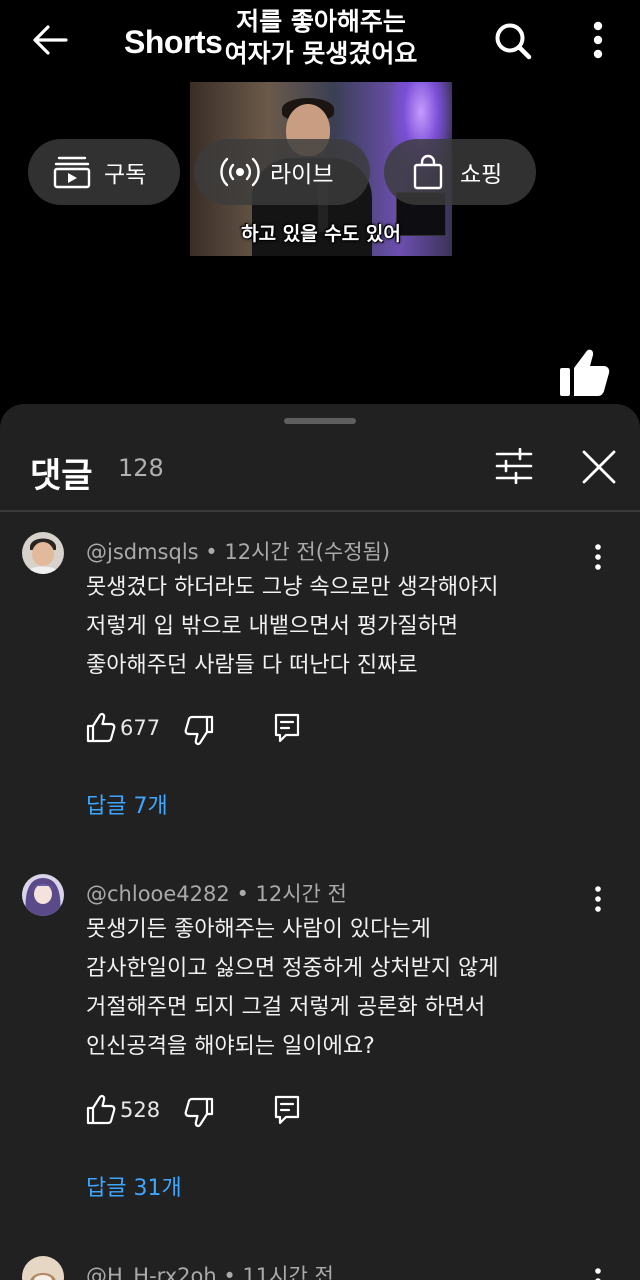  Describe the element at coordinates (216, 1114) in the screenshot. I see `comment-actions: 528` at that location.